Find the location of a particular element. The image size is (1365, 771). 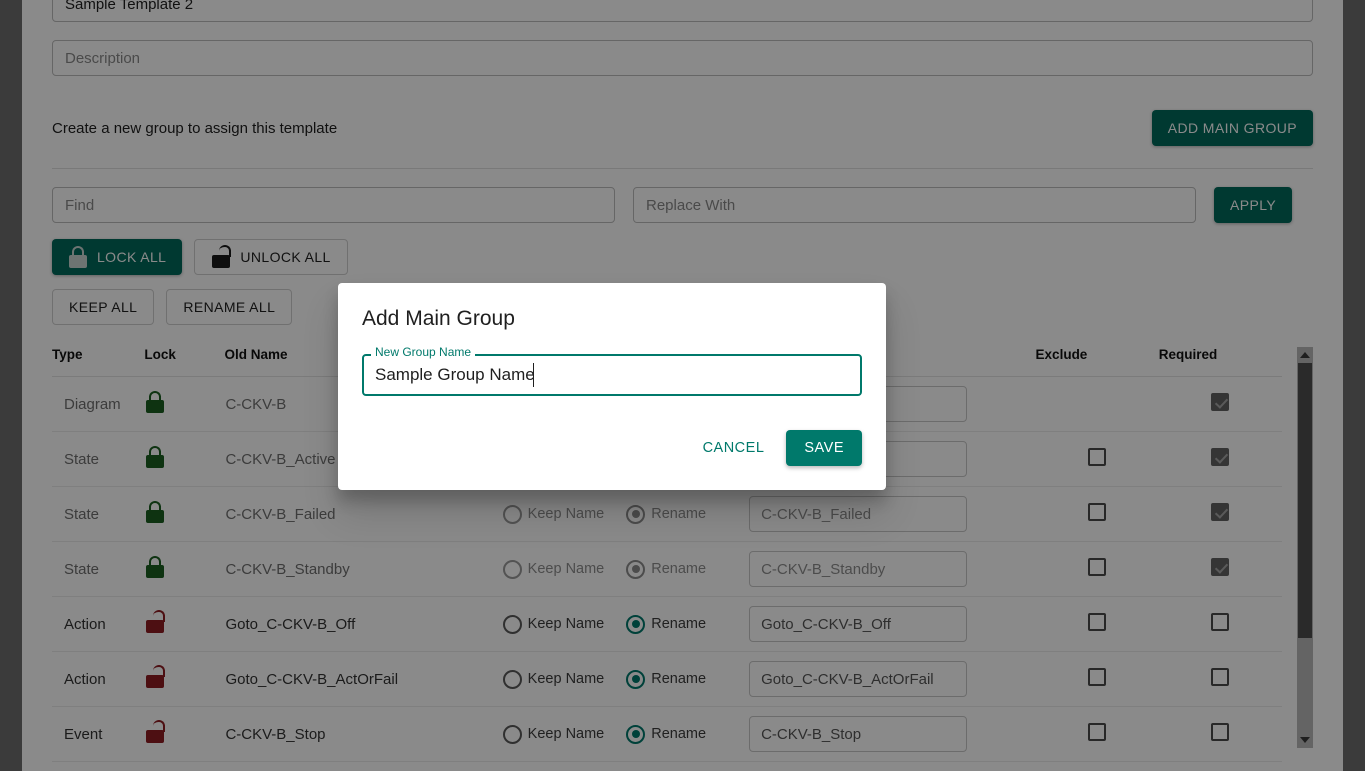

new-group-name-label: New Group Name is located at coordinates (423, 352).